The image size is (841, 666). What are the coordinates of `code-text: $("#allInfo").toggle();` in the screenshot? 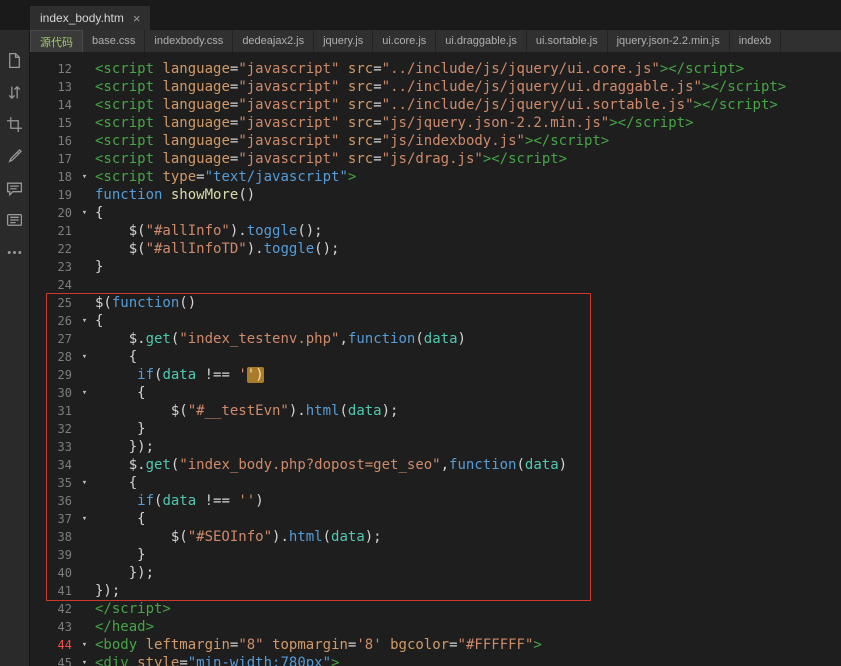 It's located at (209, 231).